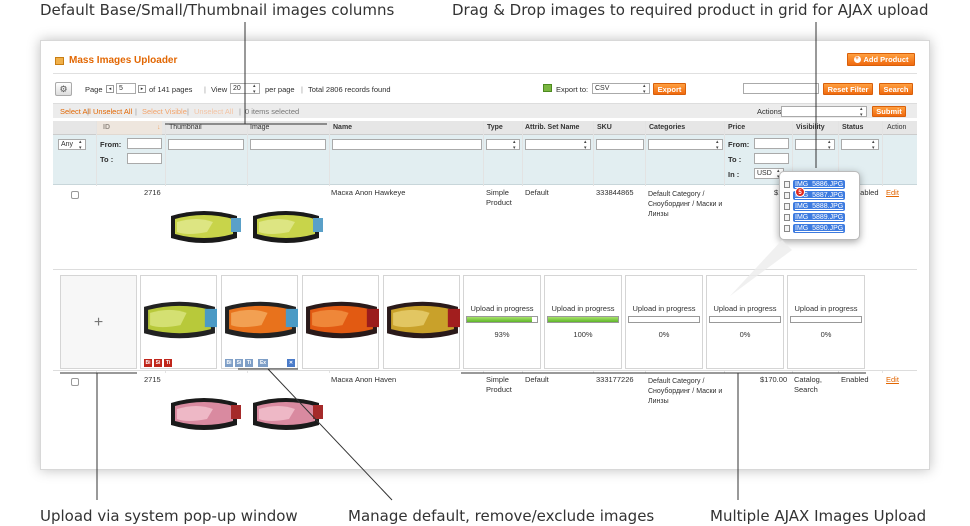 The height and width of the screenshot is (526, 970). Describe the element at coordinates (761, 268) in the screenshot. I see `drag-shadow` at that location.